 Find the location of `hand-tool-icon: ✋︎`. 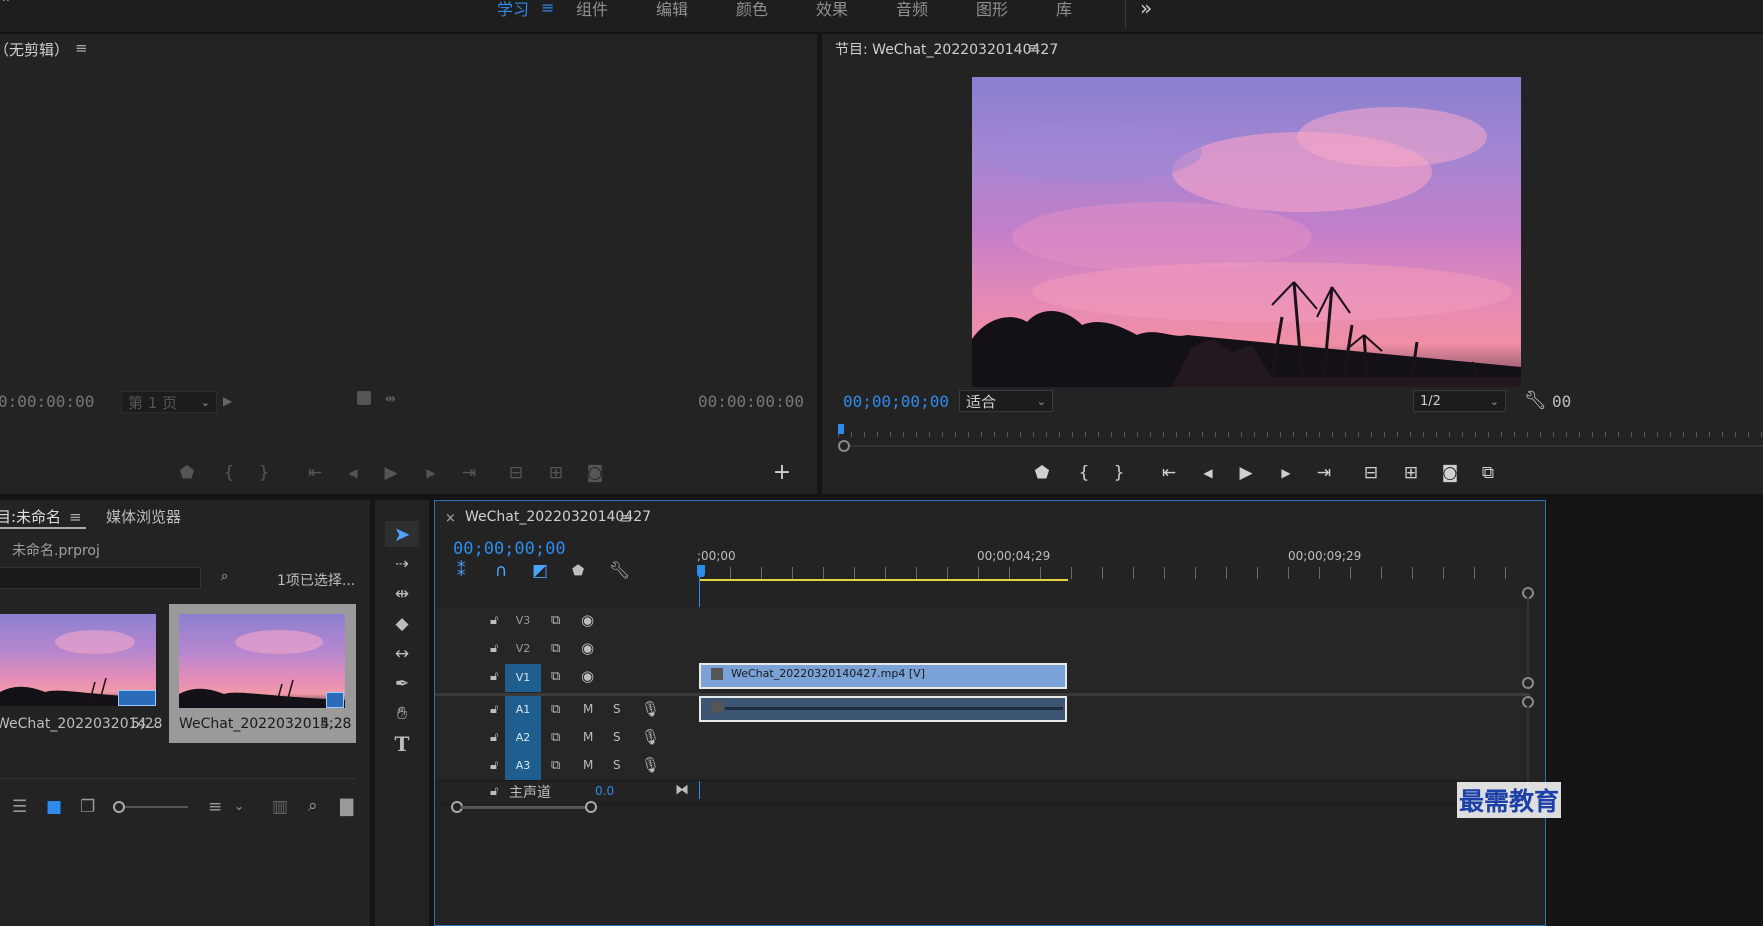

hand-tool-icon: ✋︎ is located at coordinates (402, 714).